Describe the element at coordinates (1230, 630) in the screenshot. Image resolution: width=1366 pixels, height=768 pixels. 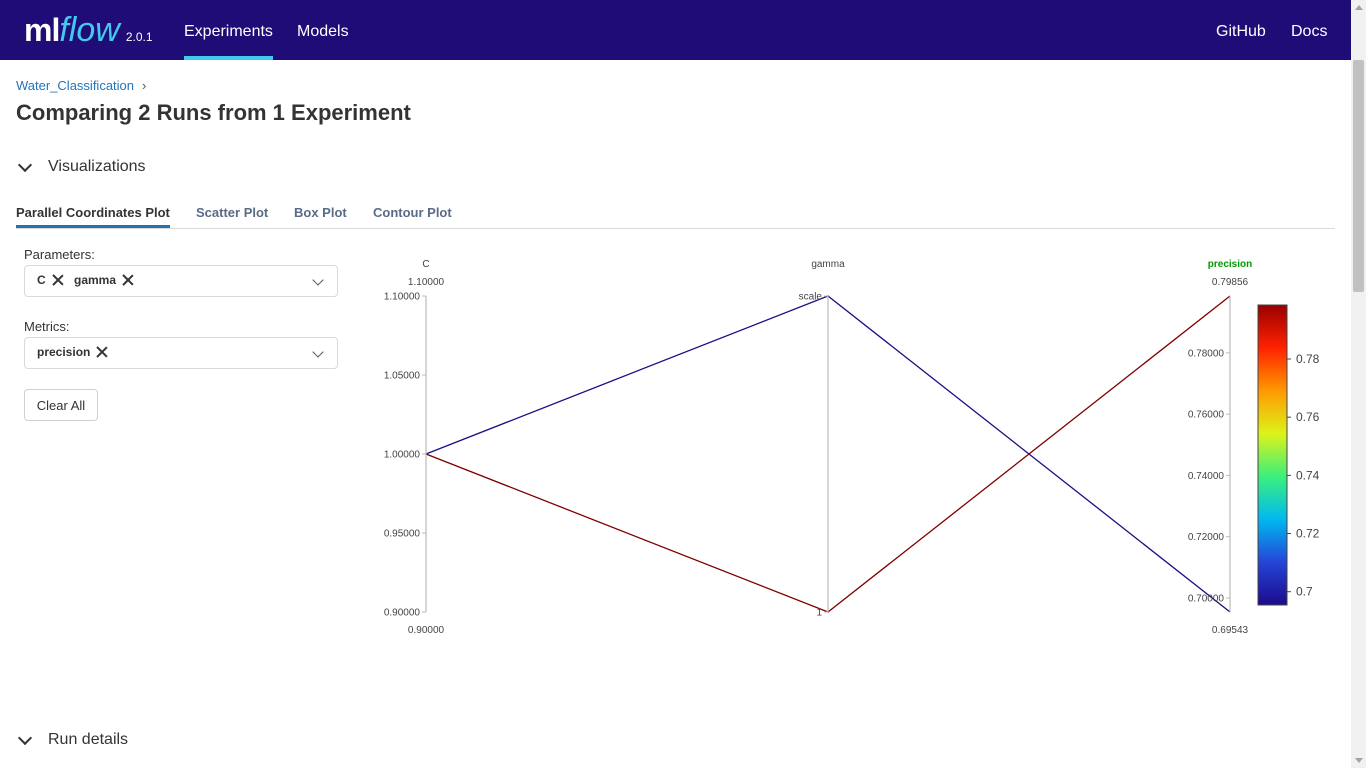
I see `axis-min-label: 0.69543` at that location.